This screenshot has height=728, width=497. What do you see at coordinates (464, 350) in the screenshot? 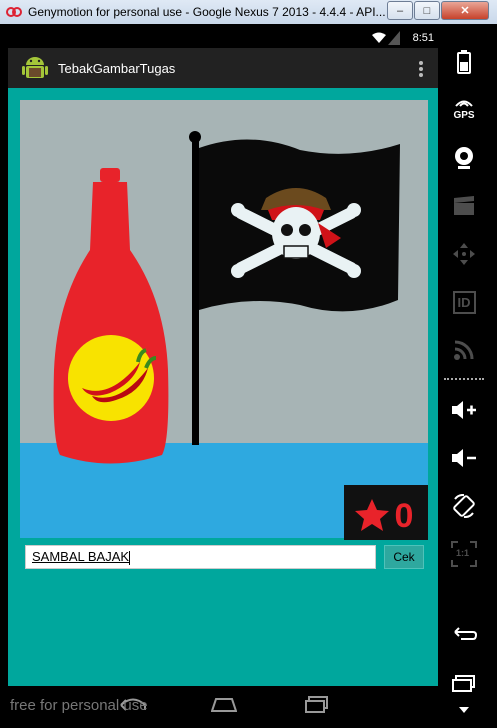
I see `rss-icon` at bounding box center [464, 350].